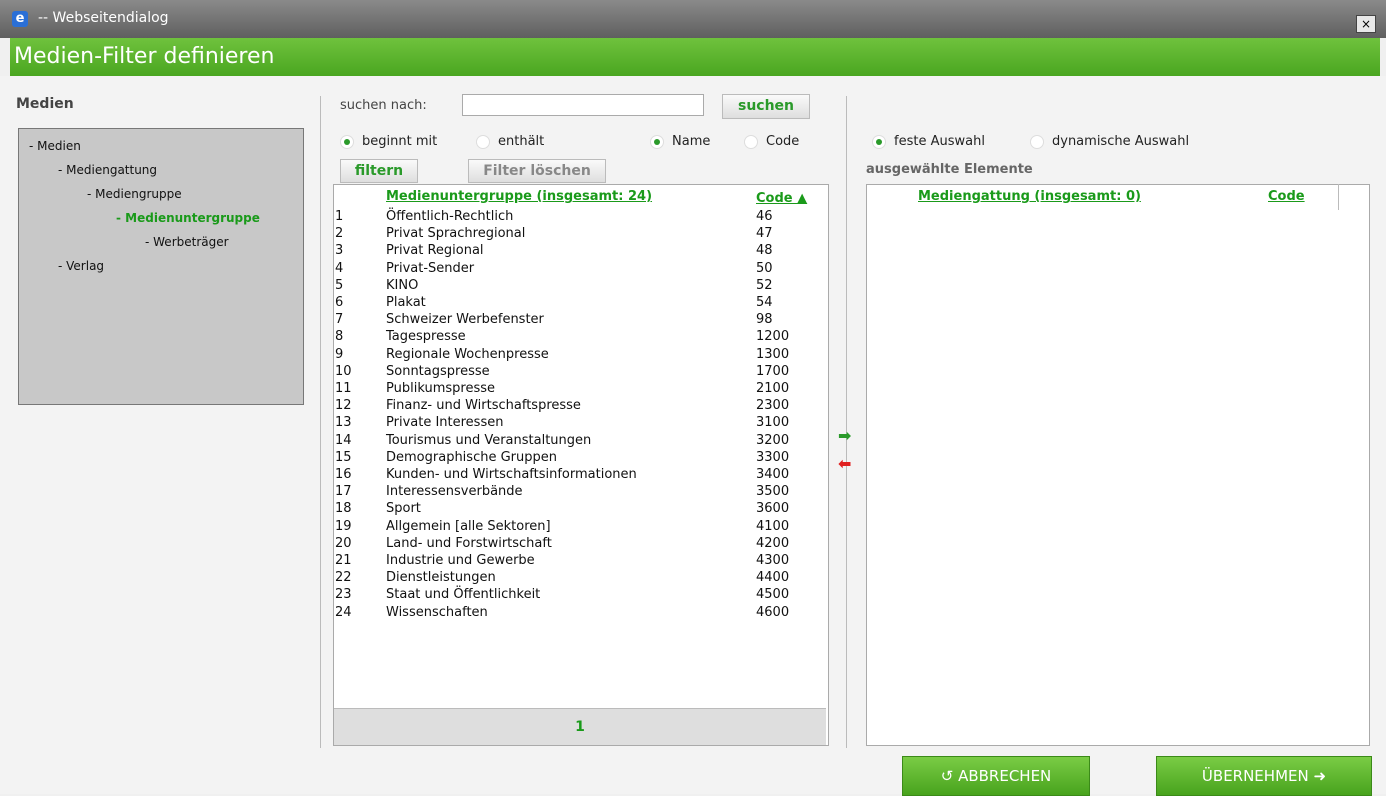  Describe the element at coordinates (764, 285) in the screenshot. I see `row-code: 52` at that location.